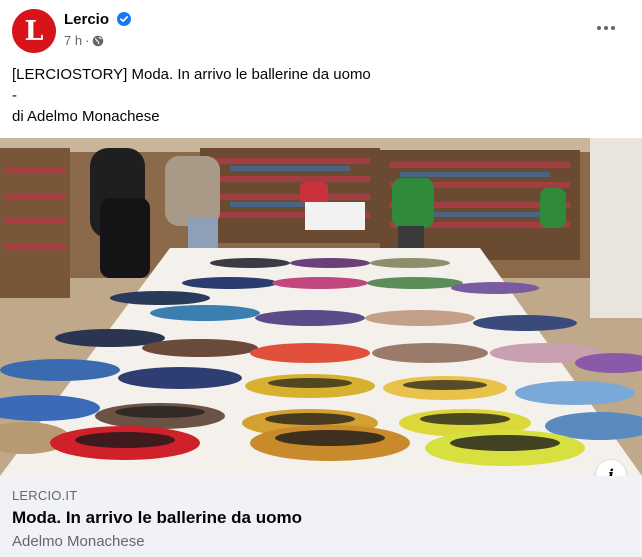  I want to click on link-domain: LERCIO.IT, so click(45, 495).